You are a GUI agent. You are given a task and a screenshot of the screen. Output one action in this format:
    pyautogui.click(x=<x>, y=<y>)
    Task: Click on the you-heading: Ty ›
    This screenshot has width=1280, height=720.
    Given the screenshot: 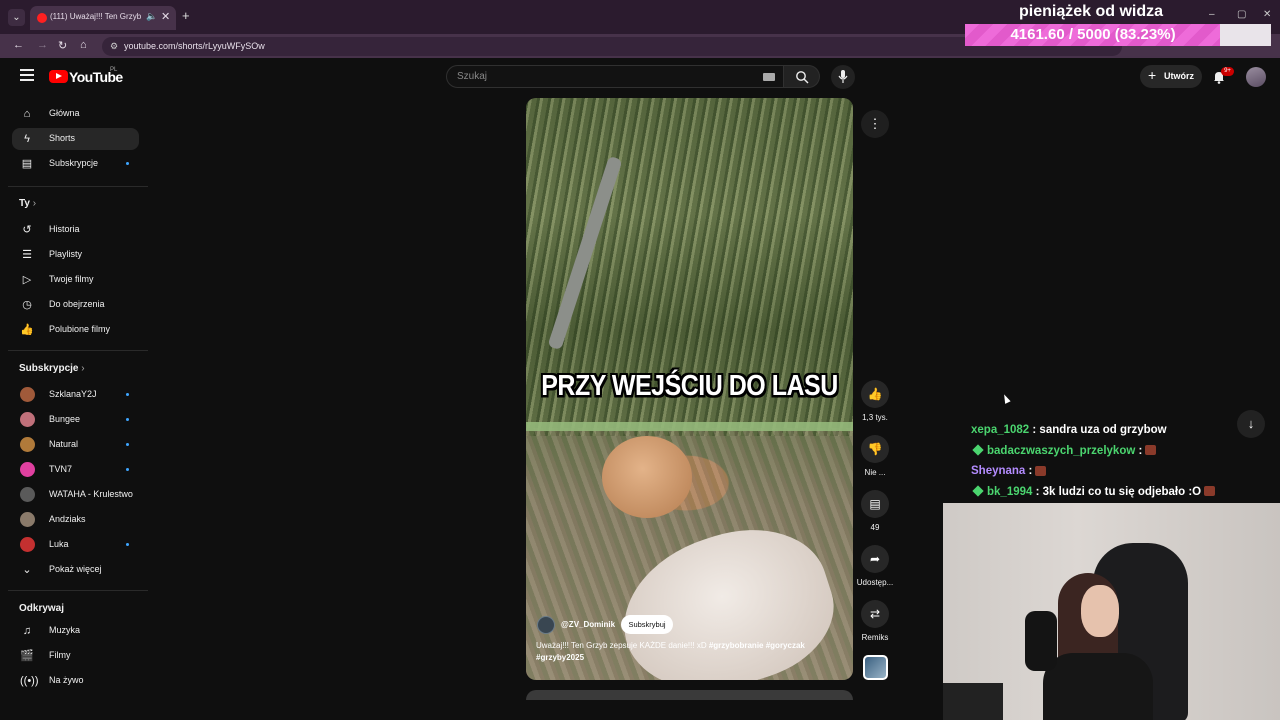 What is the action you would take?
    pyautogui.click(x=27, y=203)
    